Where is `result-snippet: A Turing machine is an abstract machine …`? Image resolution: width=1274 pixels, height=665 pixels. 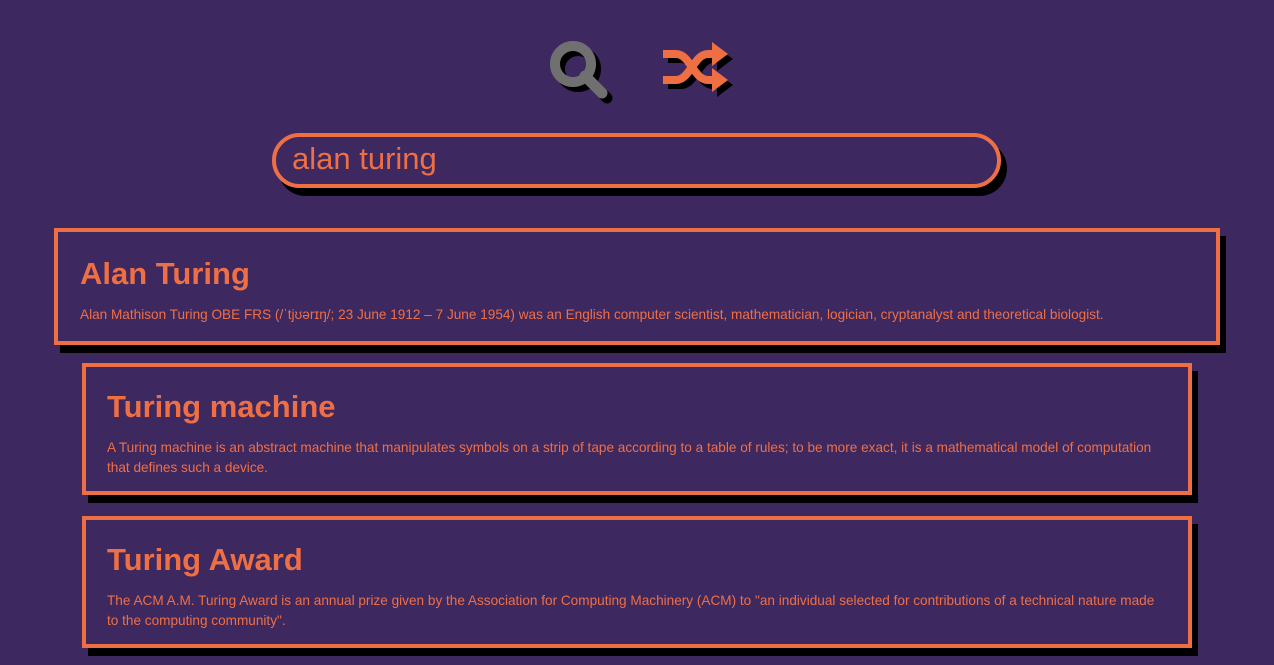
result-snippet: A Turing machine is an abstract machine … is located at coordinates (629, 457).